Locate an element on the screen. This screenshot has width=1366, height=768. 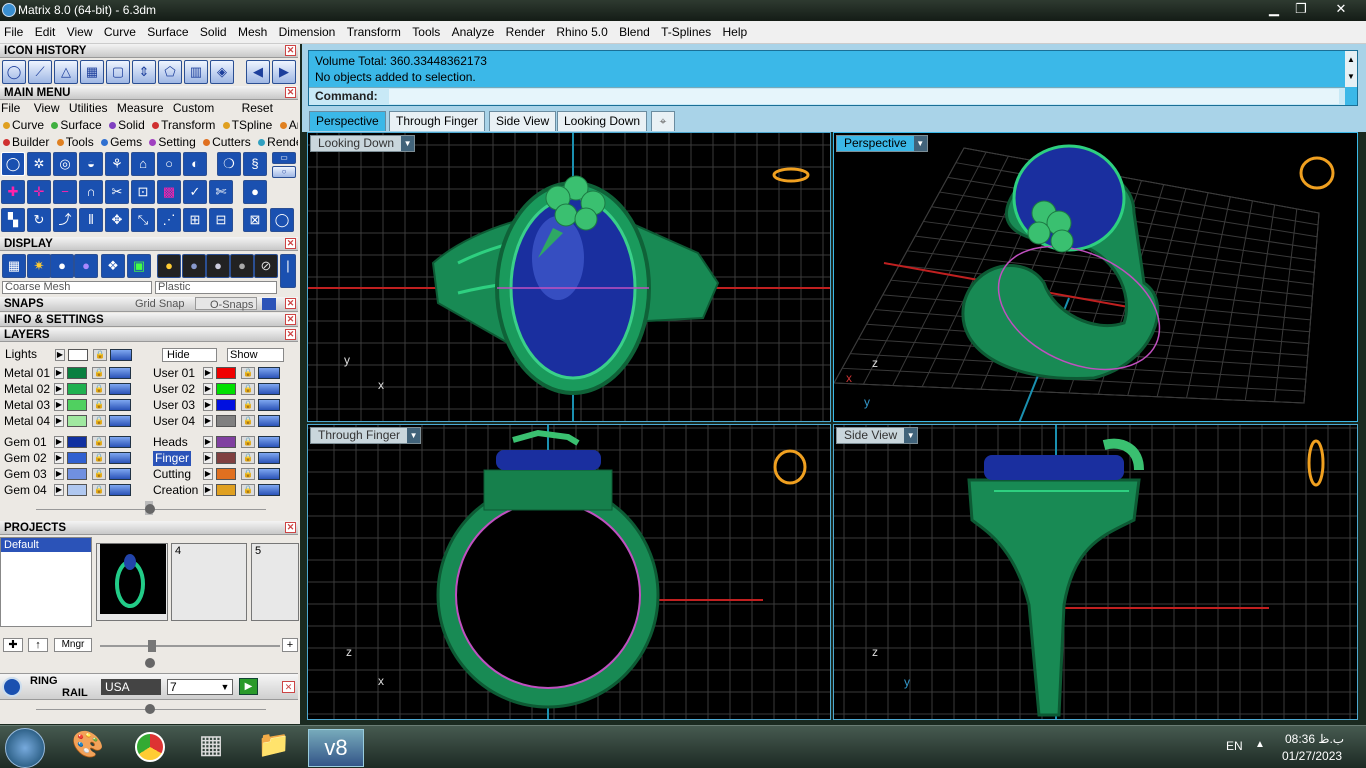
menu-tools: Tools is located at coordinates (426, 32).